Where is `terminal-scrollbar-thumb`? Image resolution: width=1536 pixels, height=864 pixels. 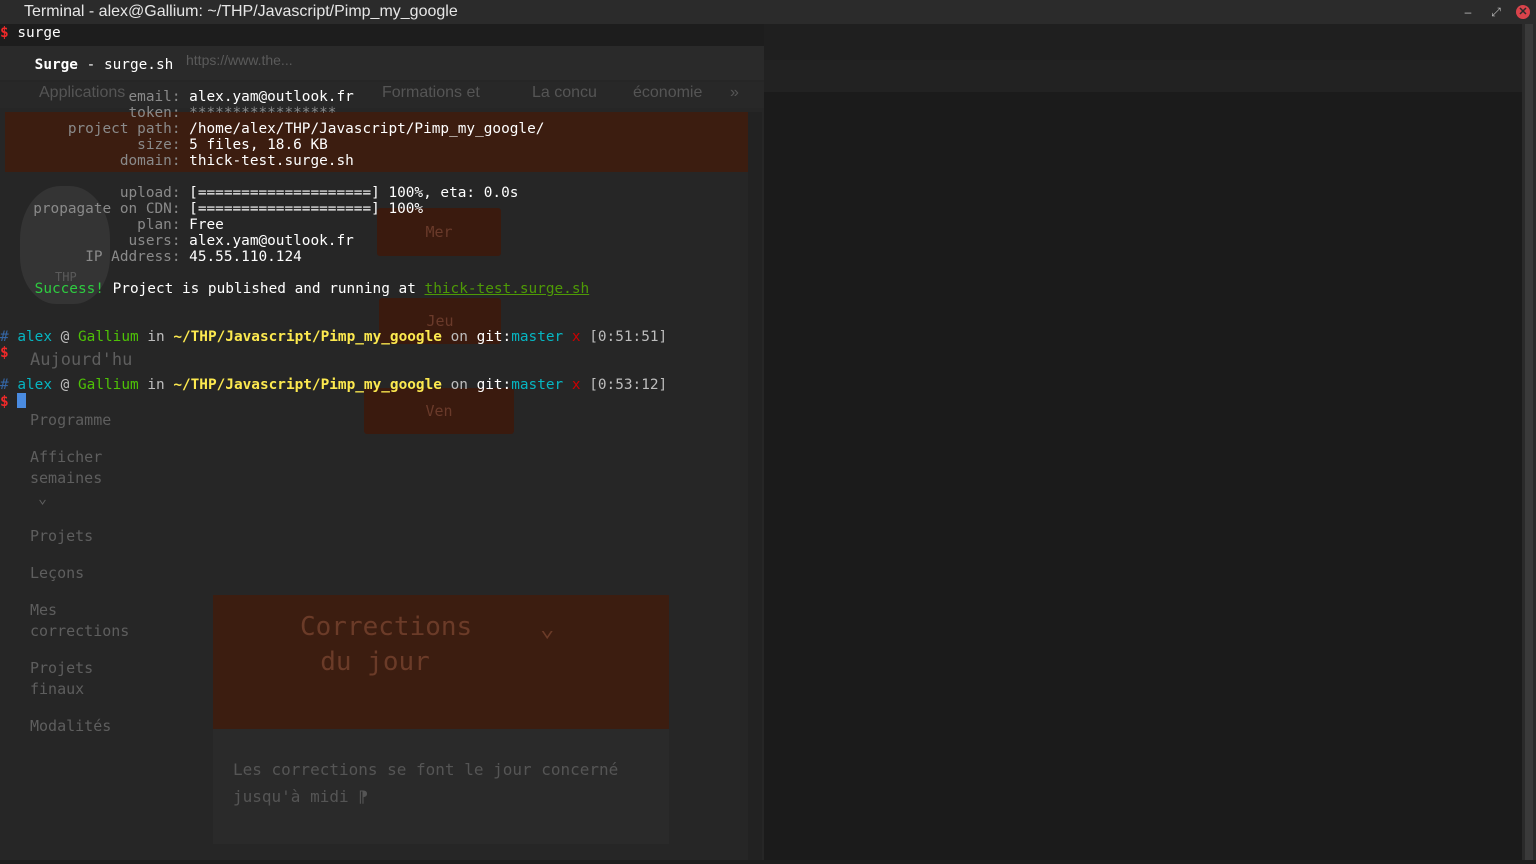
terminal-scrollbar-thumb is located at coordinates (1529, 442).